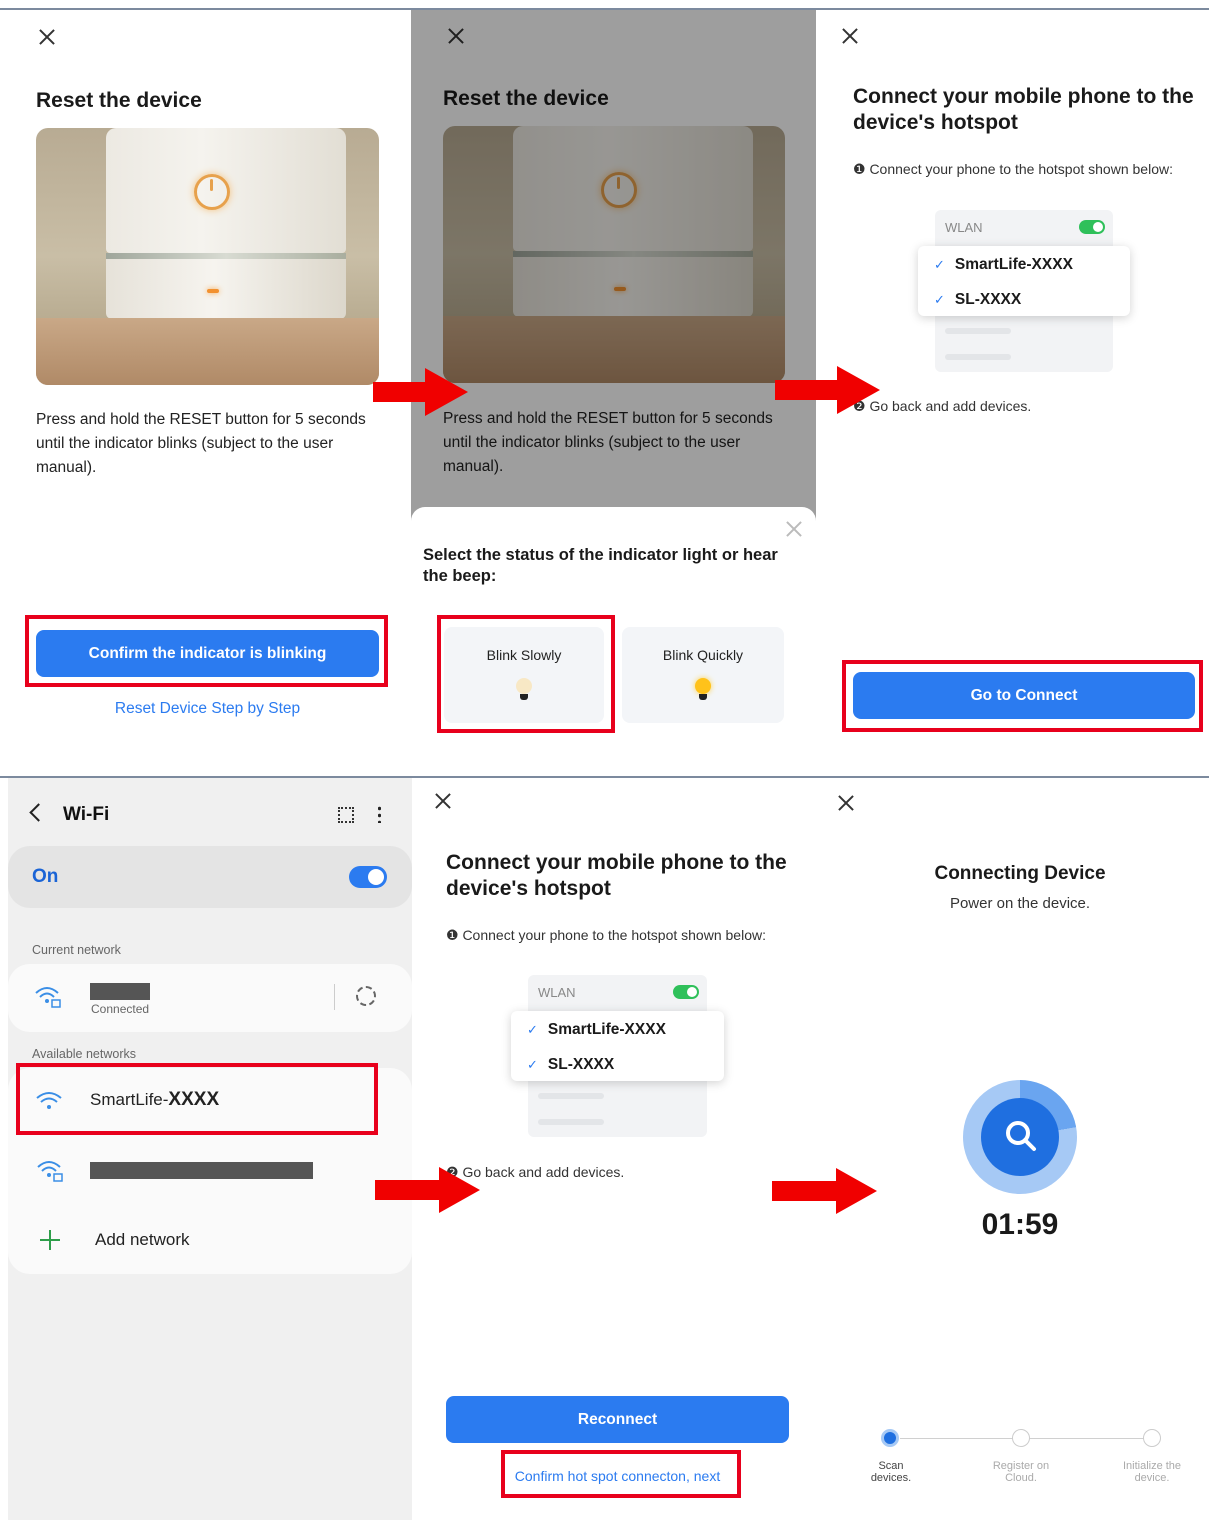 This screenshot has width=1209, height=1520. I want to click on page-title: Connecting Device, so click(1020, 873).